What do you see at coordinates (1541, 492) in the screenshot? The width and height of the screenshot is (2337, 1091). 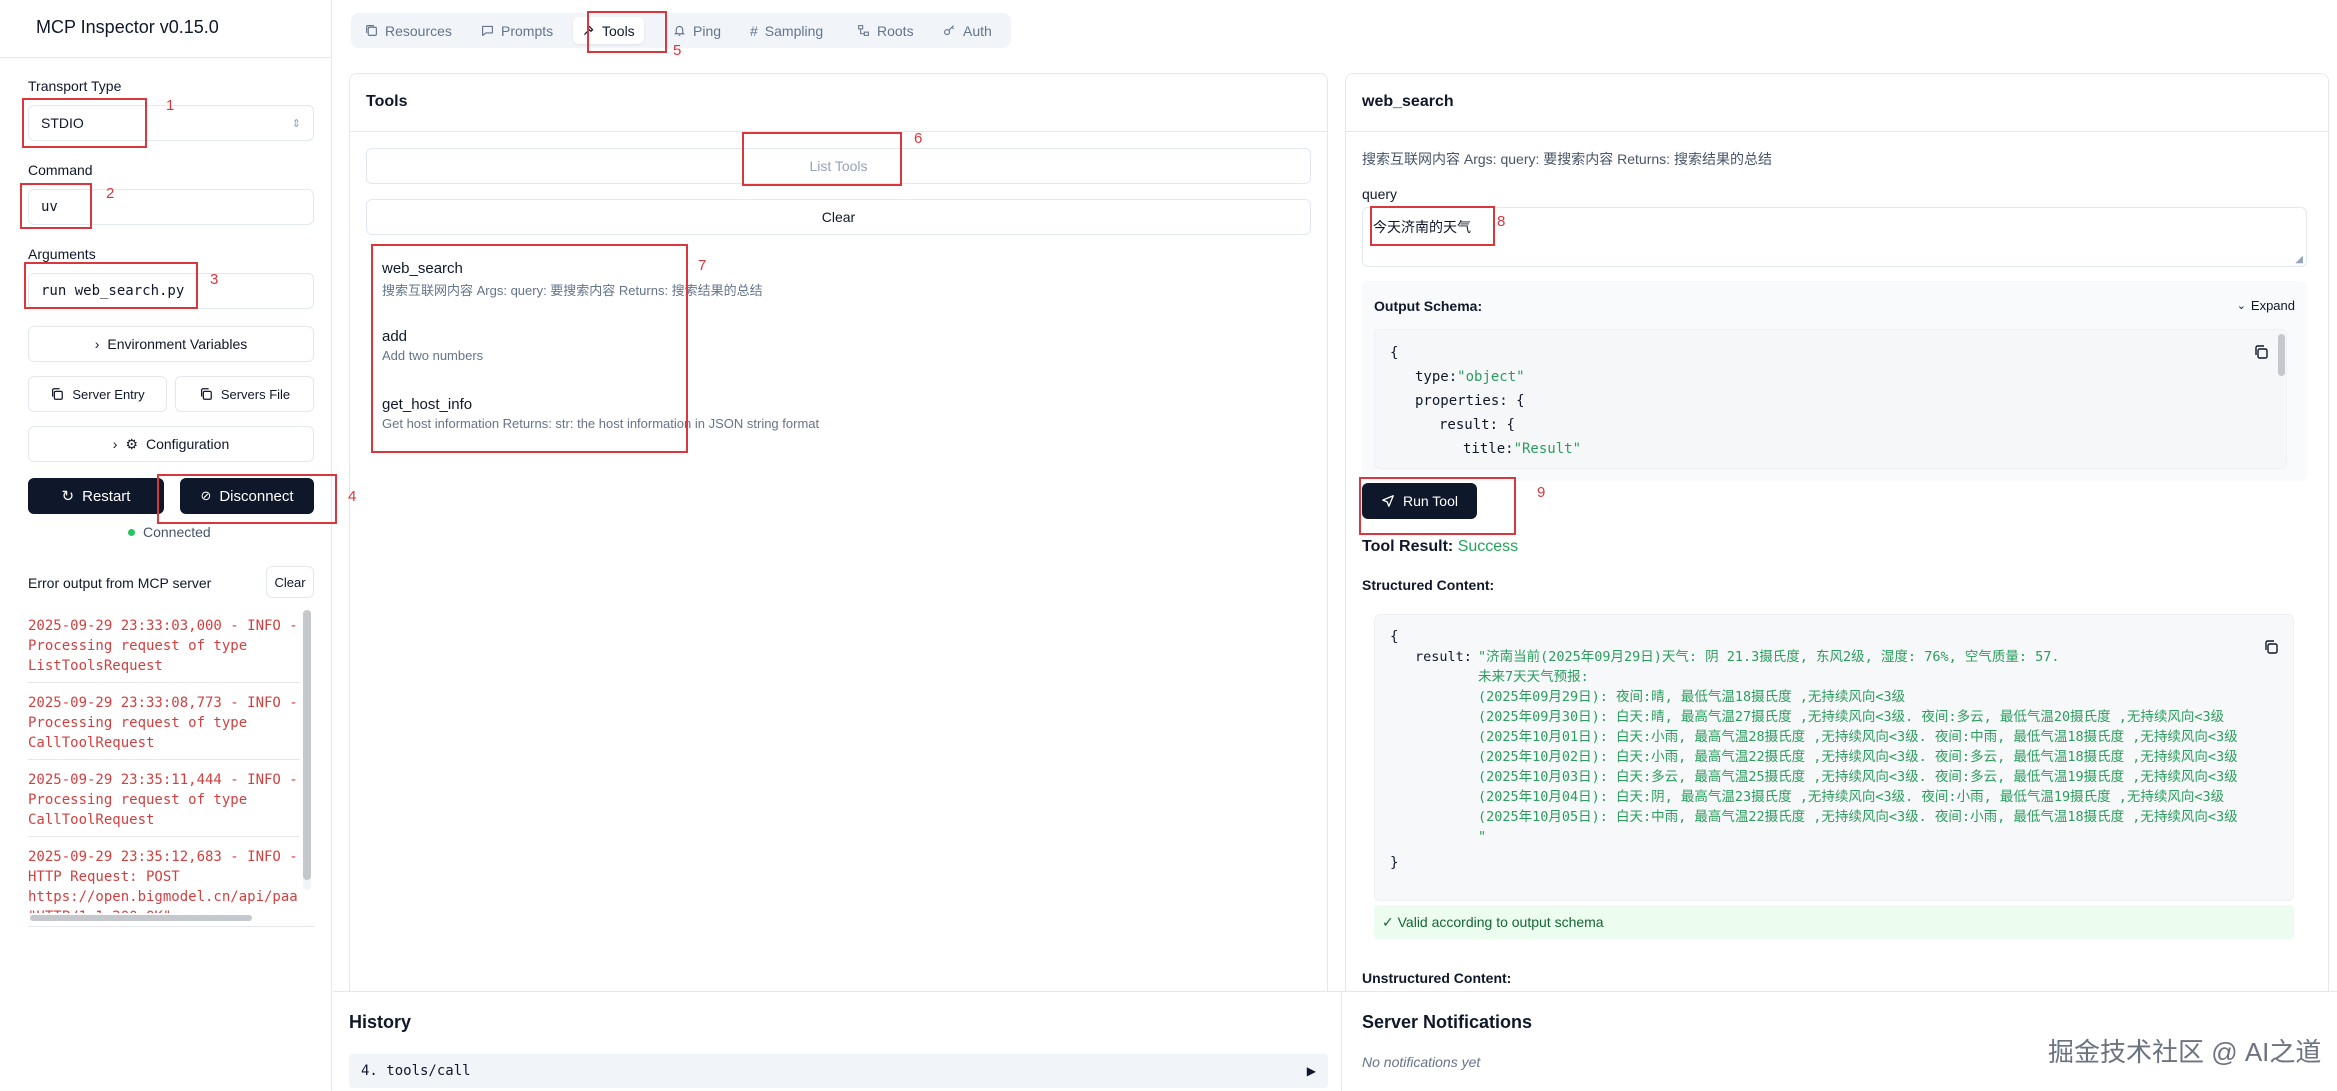 I see `annotation-label: 9` at bounding box center [1541, 492].